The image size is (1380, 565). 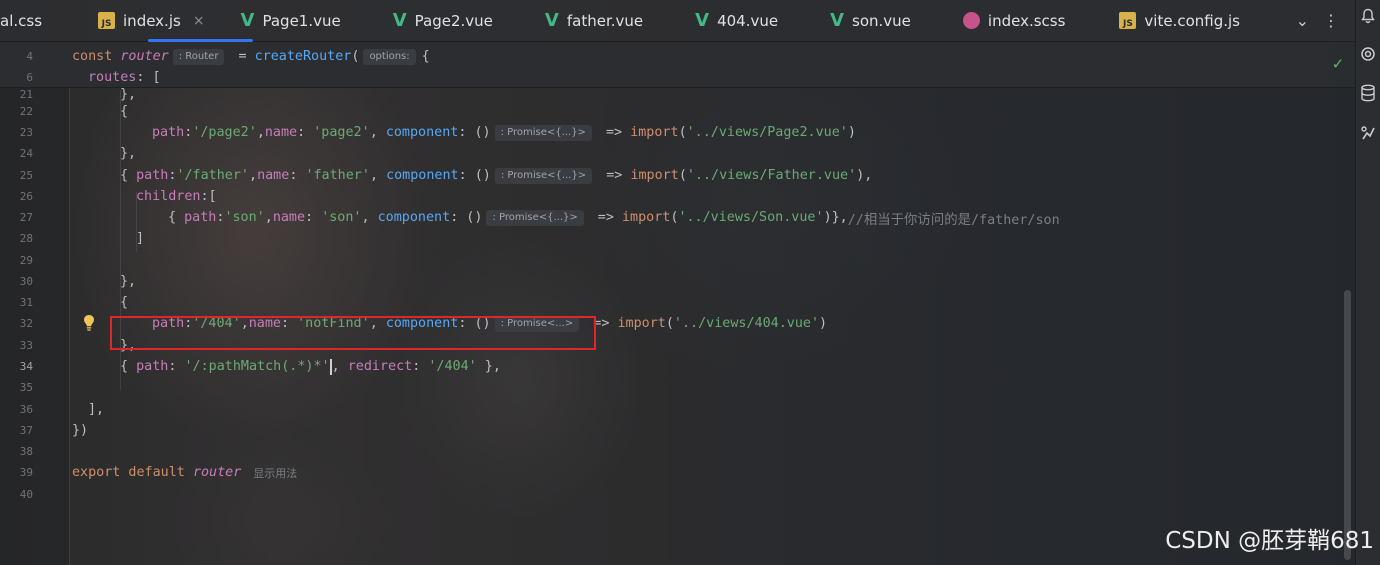 What do you see at coordinates (26, 430) in the screenshot?
I see `line-number: 37` at bounding box center [26, 430].